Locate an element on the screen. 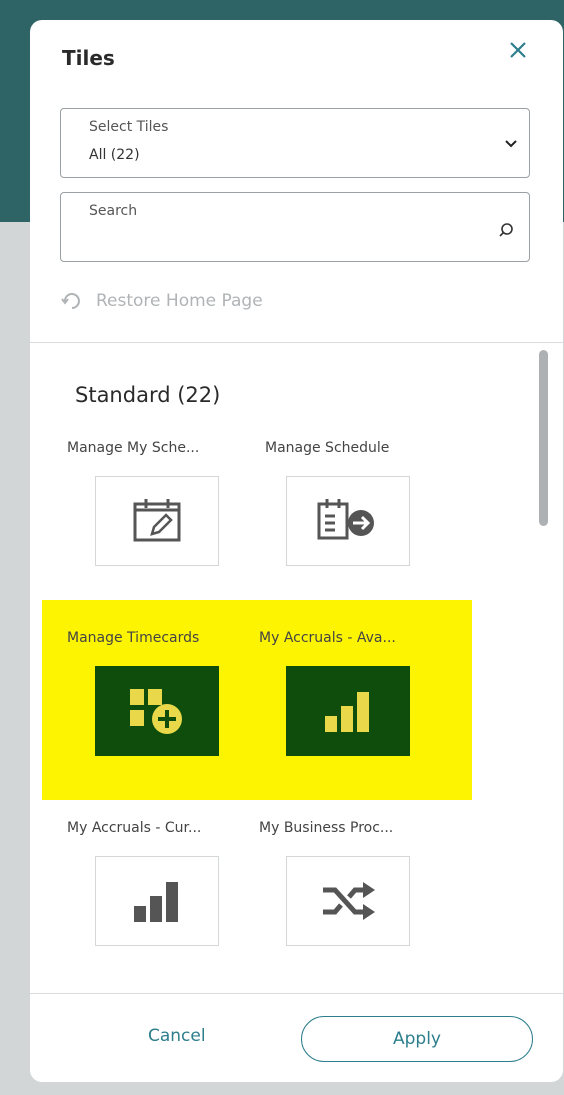 This screenshot has height=1095, width=564. search-icon is located at coordinates (506, 230).